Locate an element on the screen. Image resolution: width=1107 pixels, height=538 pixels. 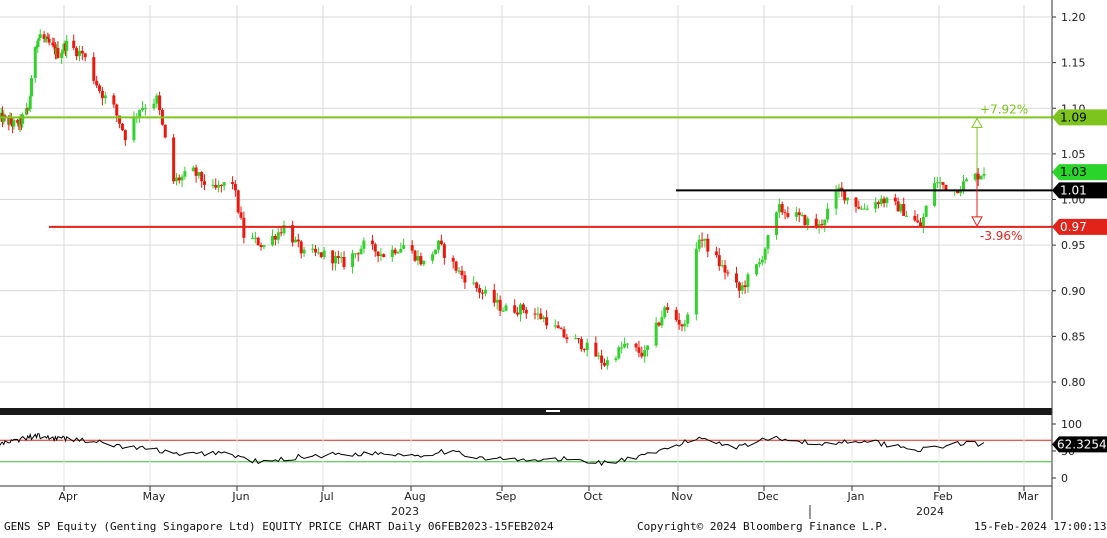
price-tick-label: 1.15 is located at coordinates (1073, 63).